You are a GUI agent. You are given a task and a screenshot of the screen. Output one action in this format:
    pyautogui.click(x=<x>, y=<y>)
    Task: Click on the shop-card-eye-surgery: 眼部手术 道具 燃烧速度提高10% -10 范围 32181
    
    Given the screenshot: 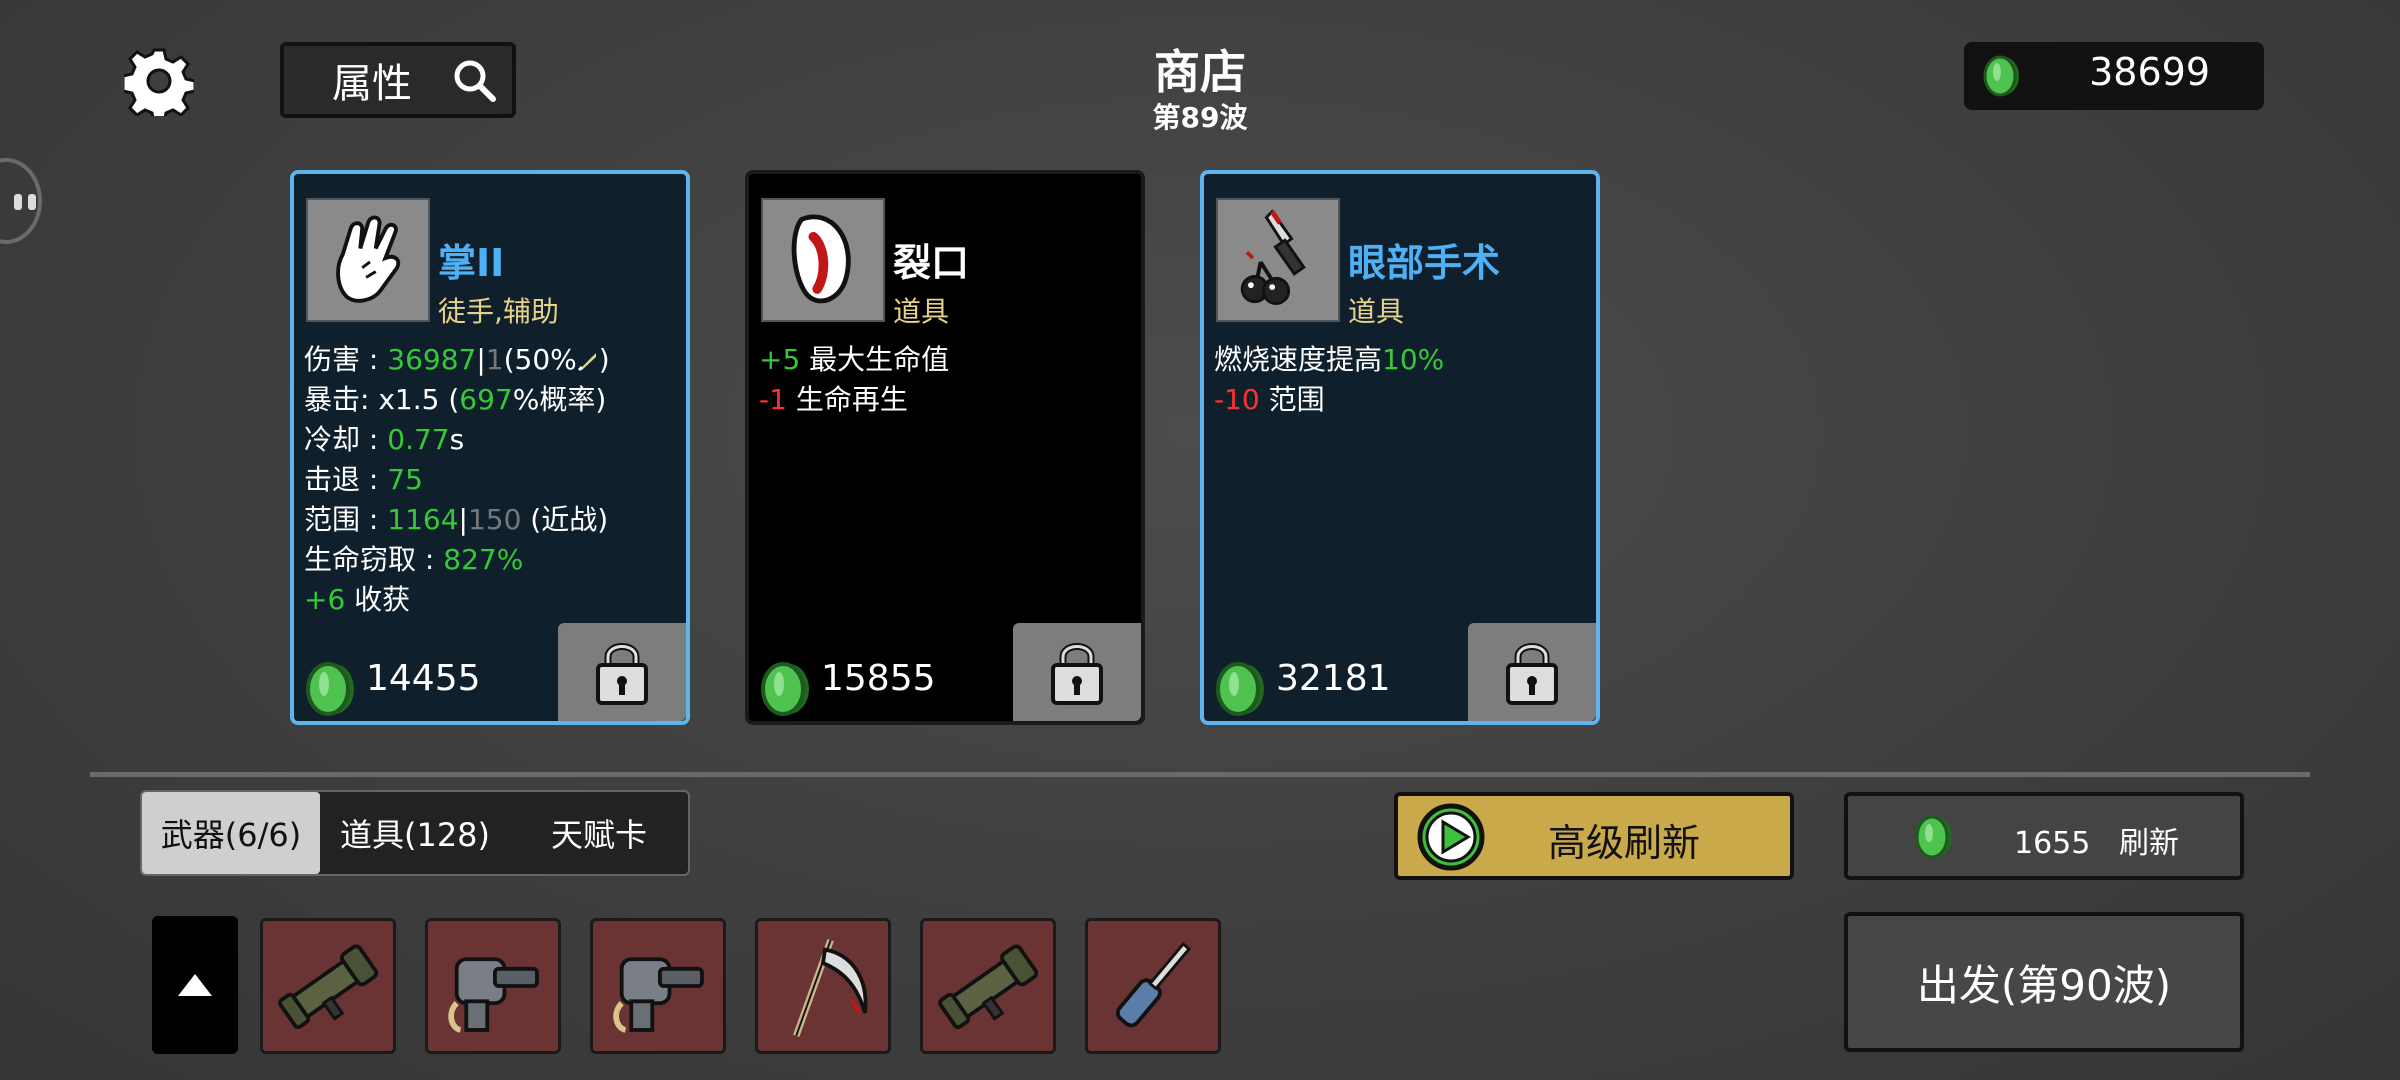 What is the action you would take?
    pyautogui.click(x=1400, y=447)
    